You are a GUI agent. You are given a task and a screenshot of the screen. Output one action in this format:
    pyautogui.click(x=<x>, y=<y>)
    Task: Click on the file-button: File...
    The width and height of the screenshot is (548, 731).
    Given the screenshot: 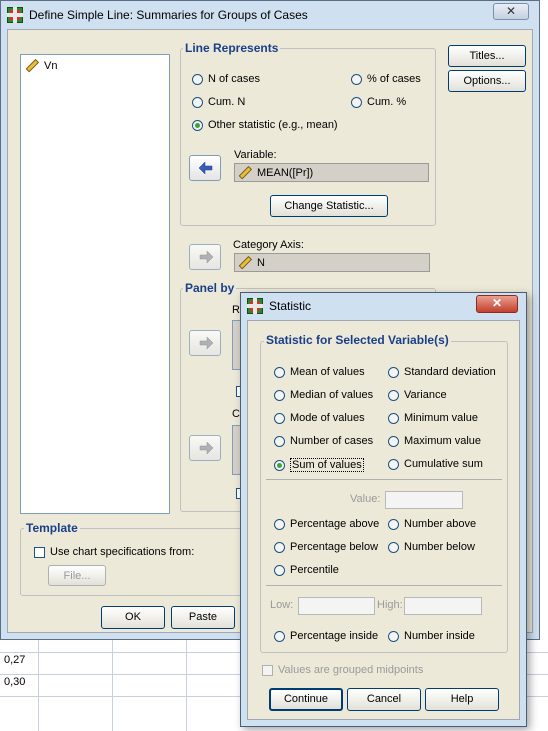 What is the action you would take?
    pyautogui.click(x=77, y=575)
    